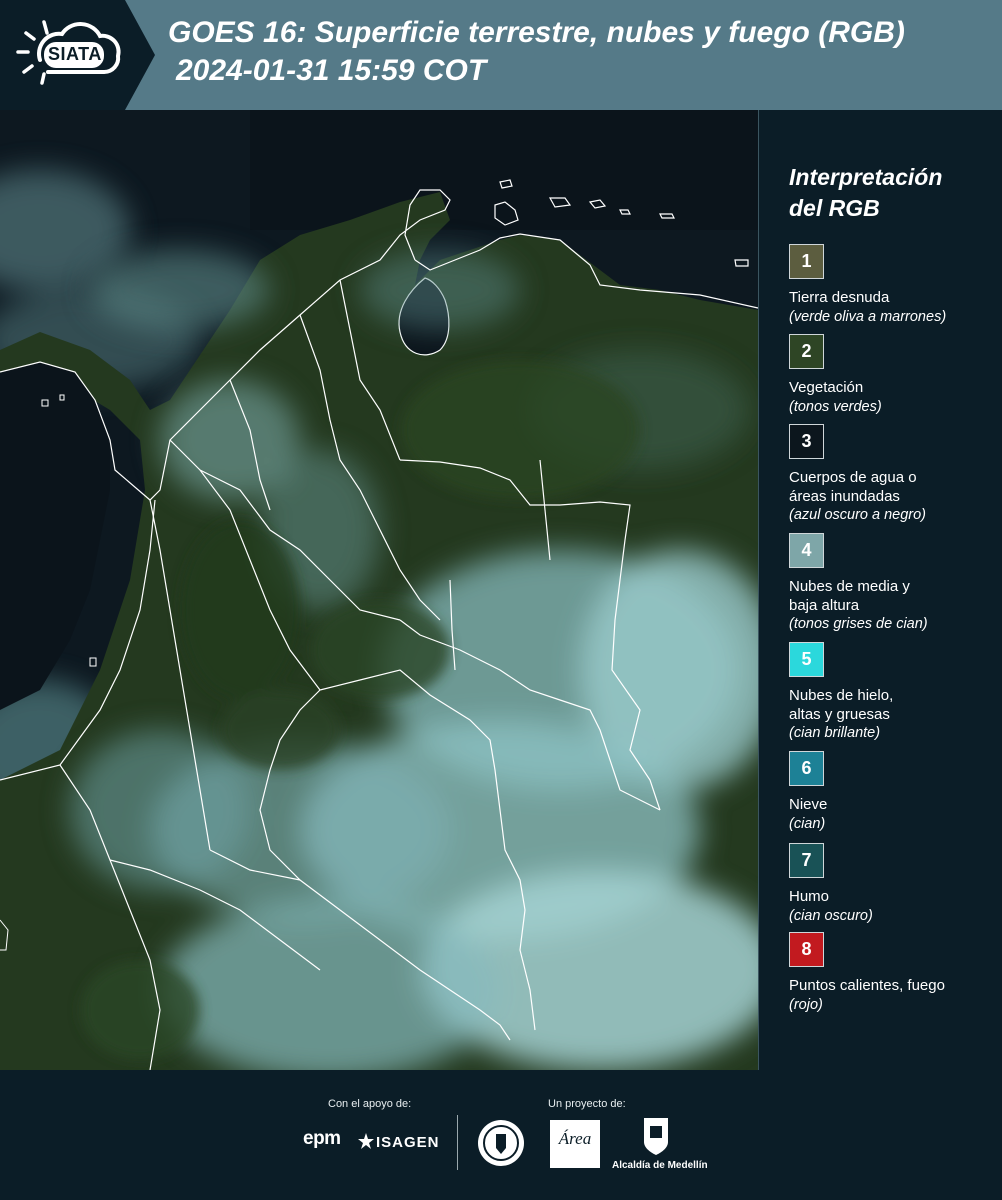 This screenshot has height=1200, width=1002. What do you see at coordinates (75, 54) in the screenshot?
I see `logo-text: SIATA` at bounding box center [75, 54].